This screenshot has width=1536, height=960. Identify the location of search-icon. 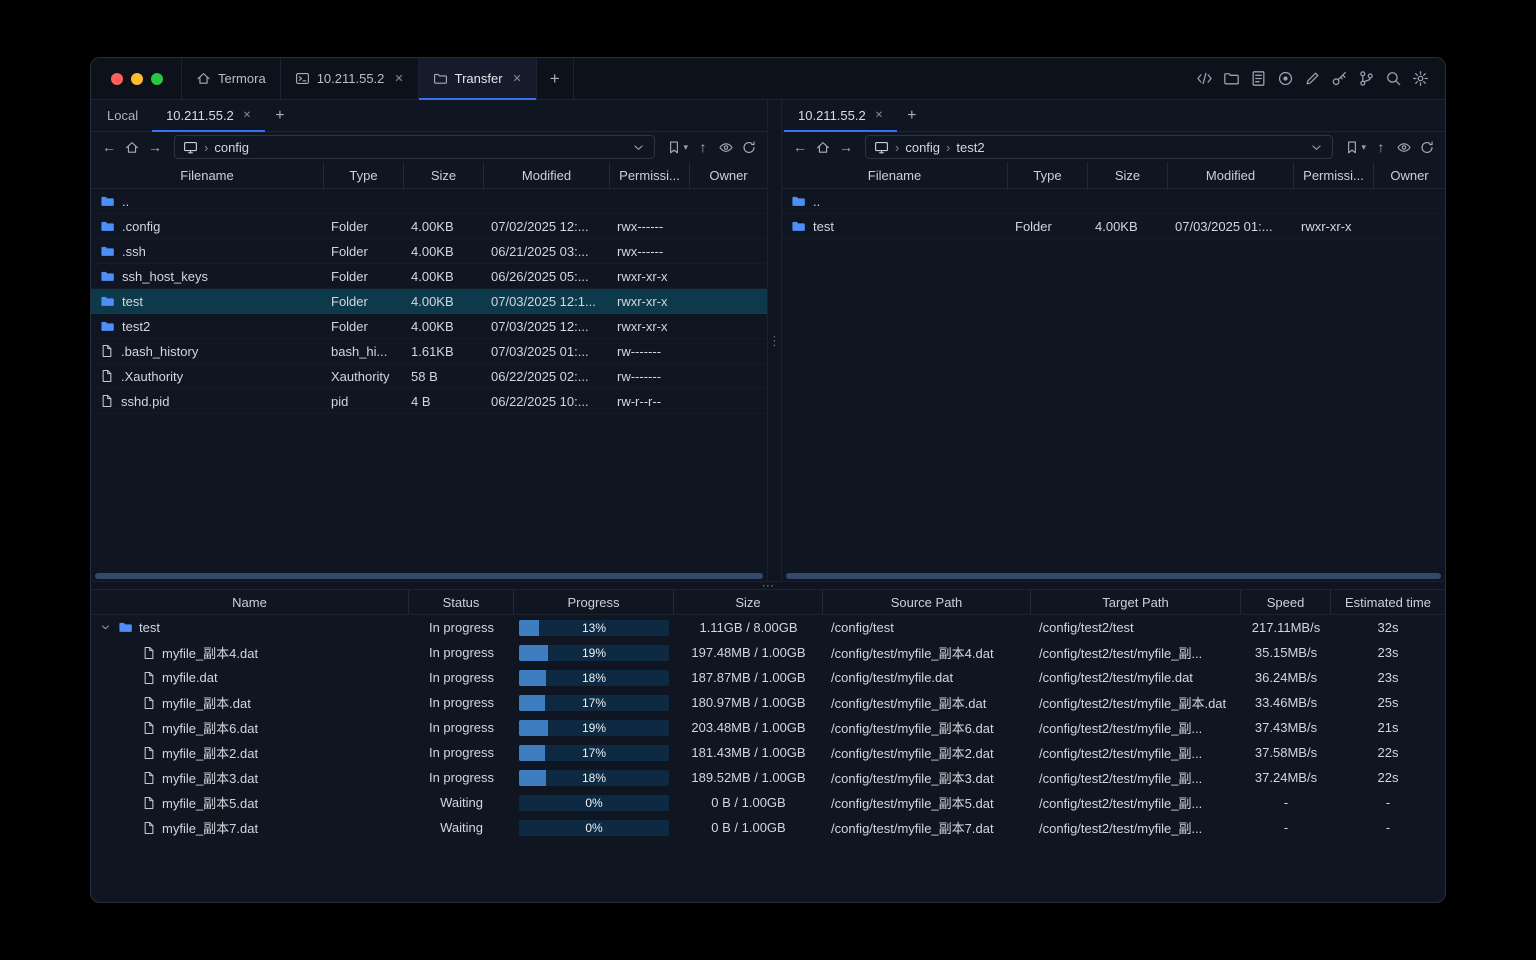
(1393, 78).